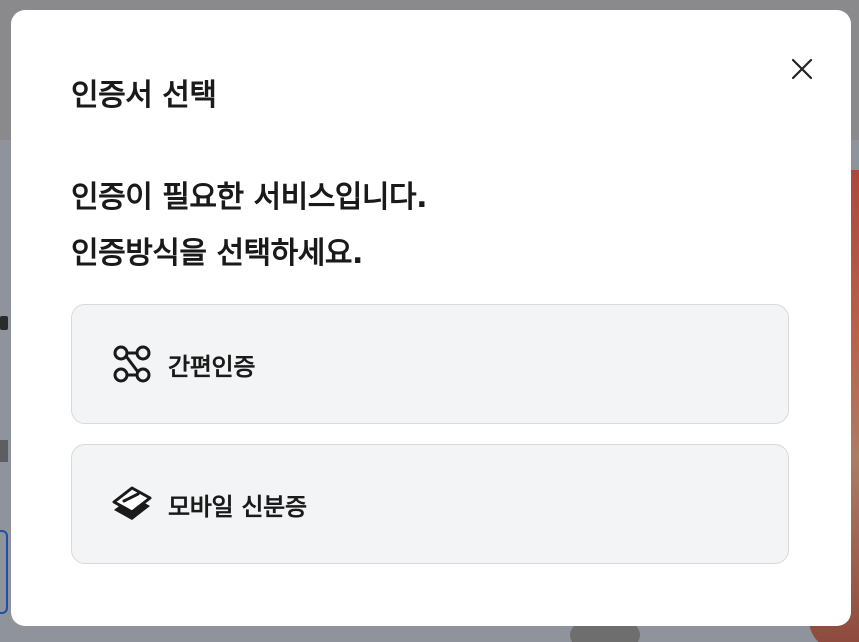 This screenshot has width=859, height=642. I want to click on close-button, so click(802, 69).